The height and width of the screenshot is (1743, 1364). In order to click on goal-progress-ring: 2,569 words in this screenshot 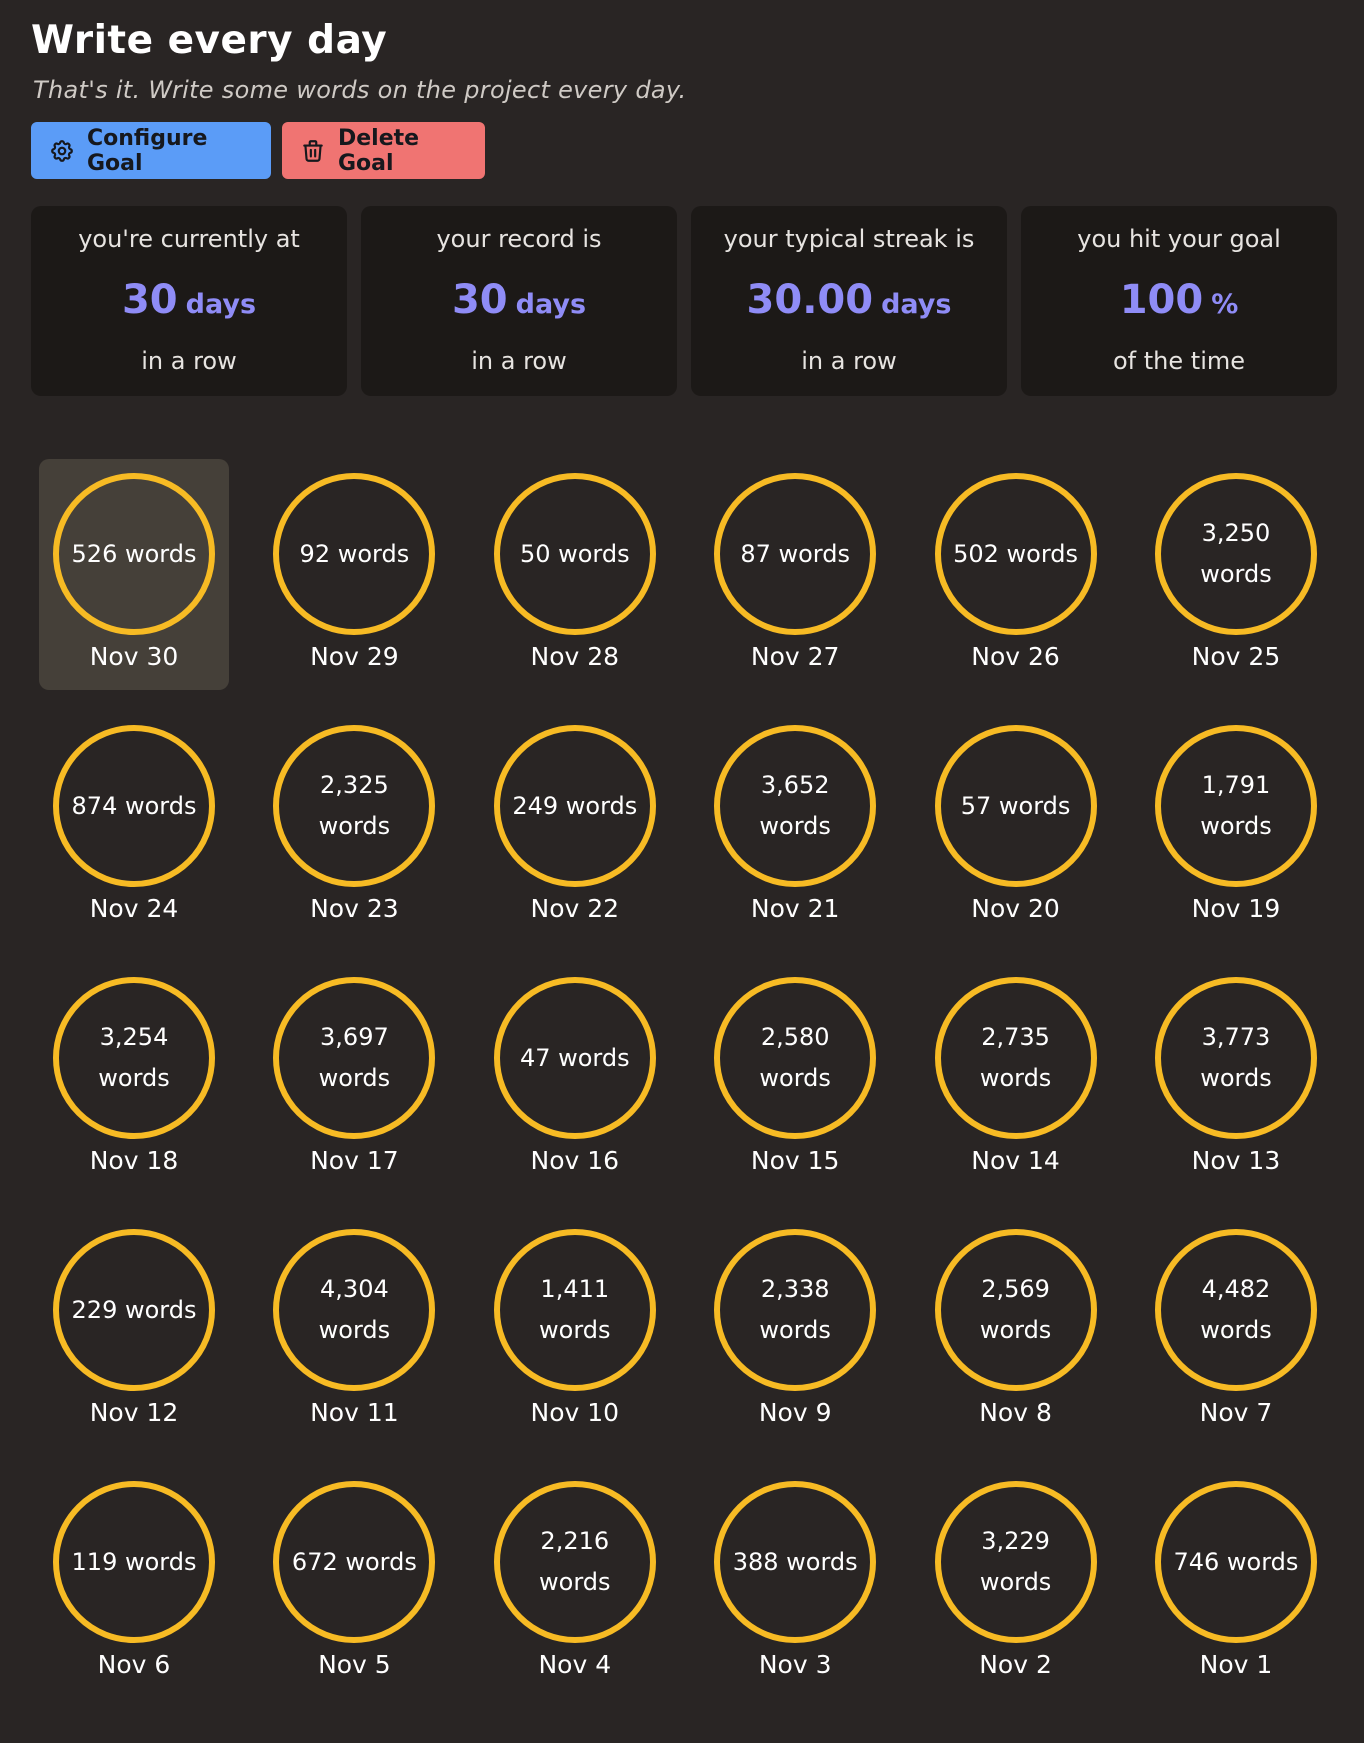, I will do `click(1015, 1310)`.